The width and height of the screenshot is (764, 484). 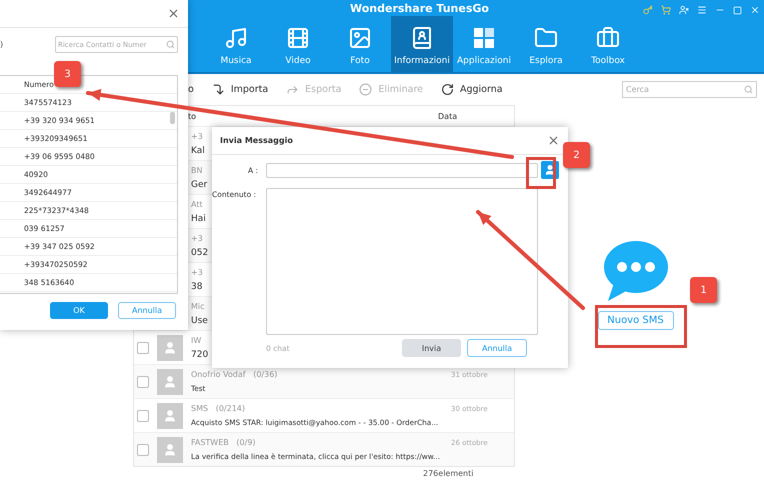 I want to click on step-badge: 3, so click(x=67, y=74).